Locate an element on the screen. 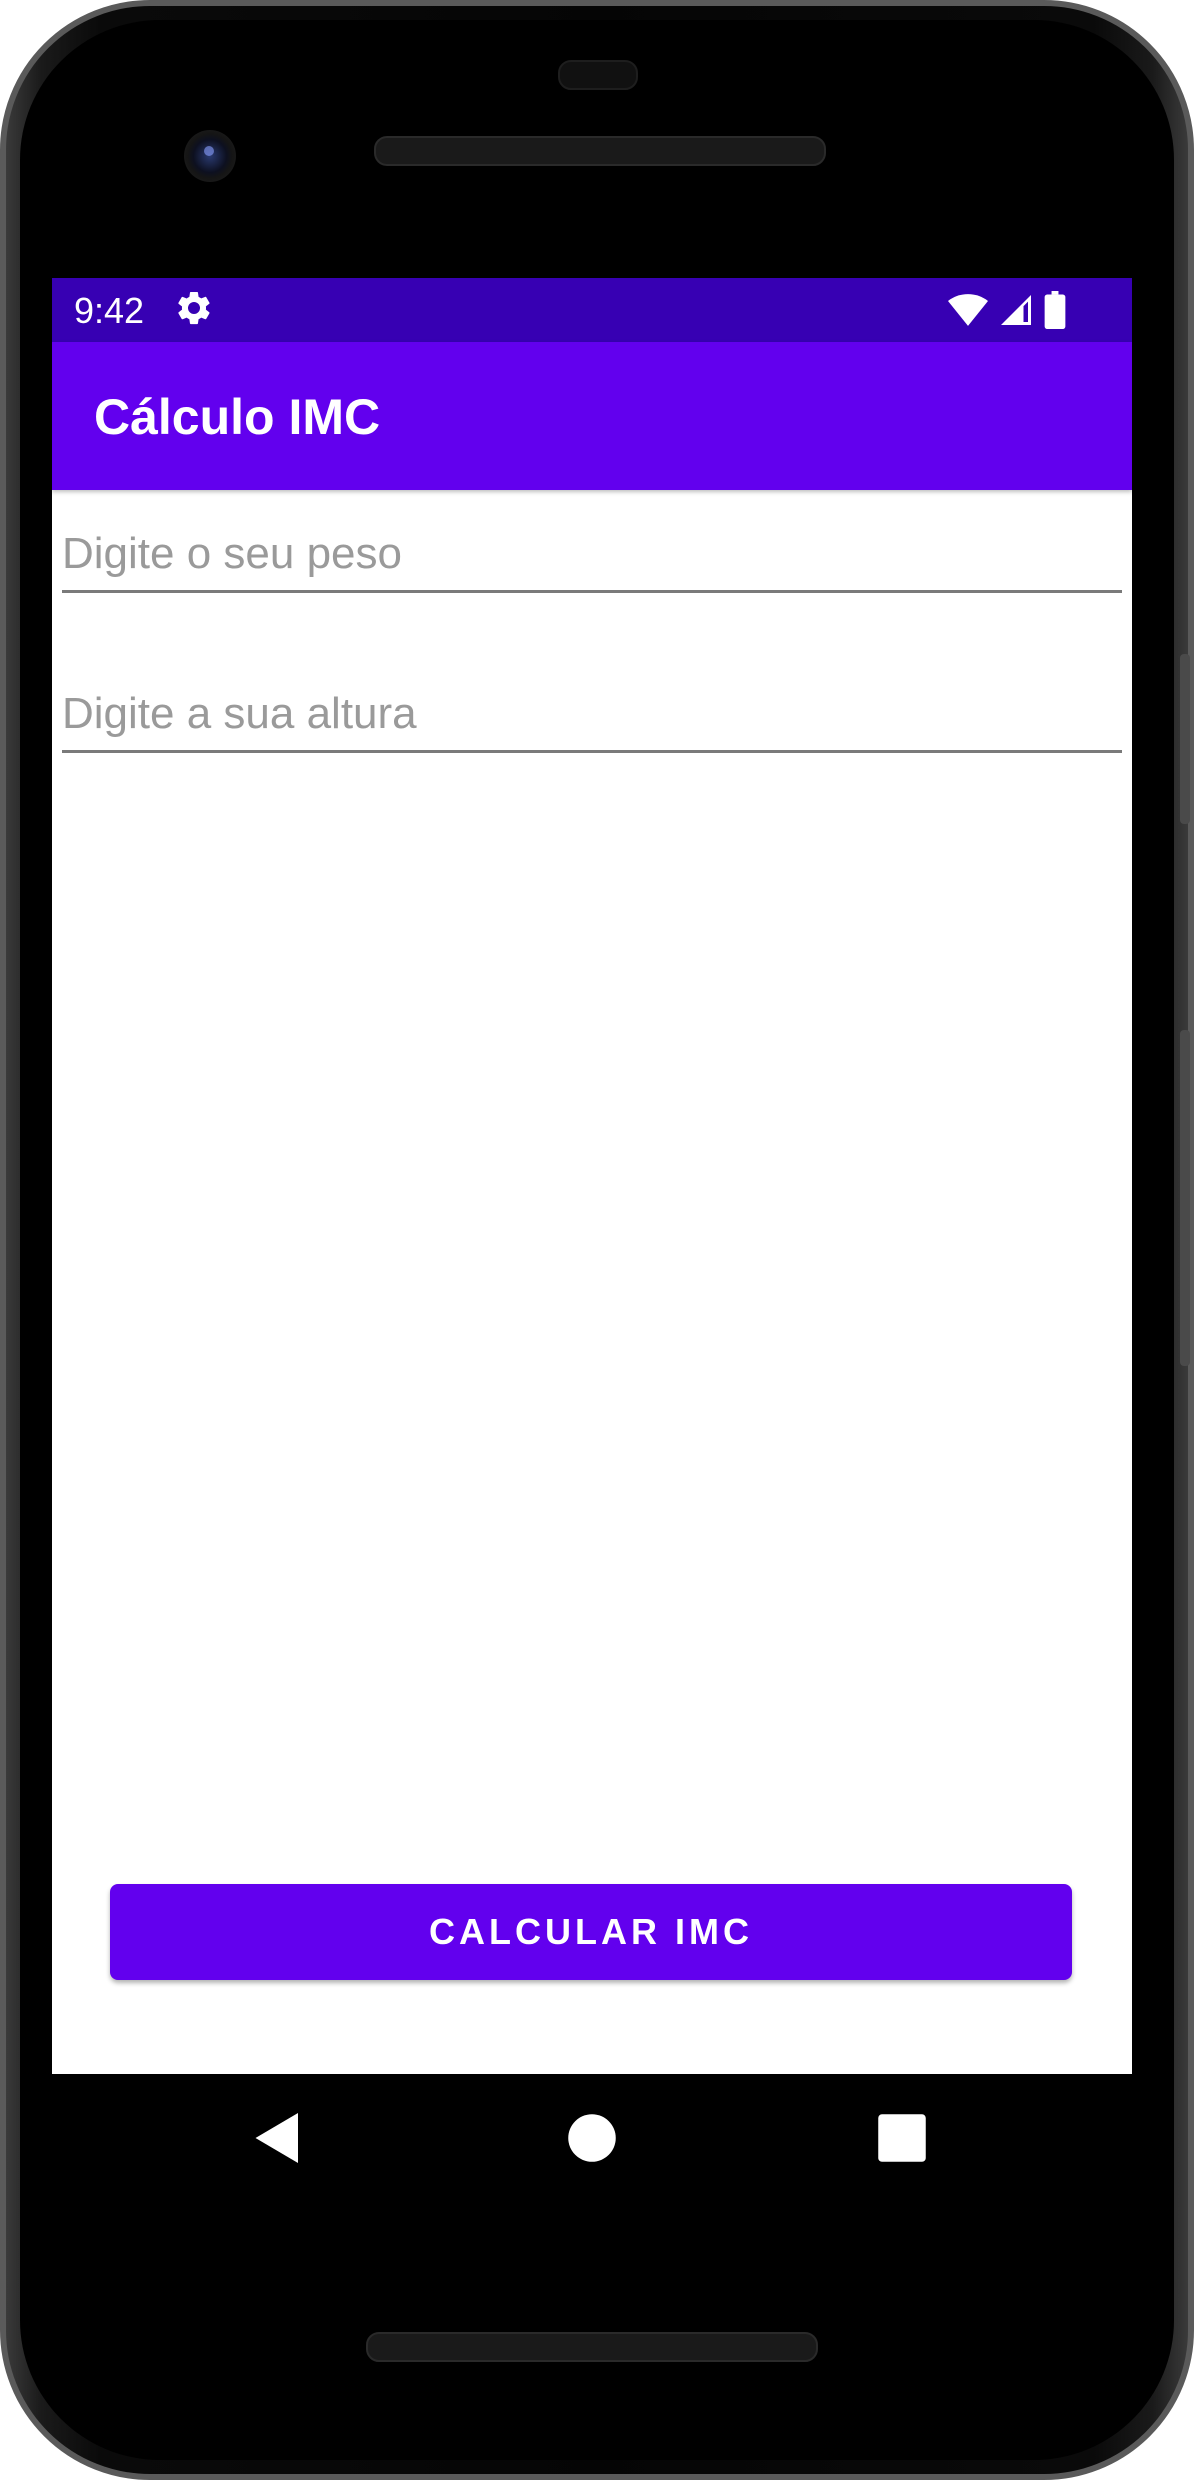 The width and height of the screenshot is (1194, 2480). height-field is located at coordinates (592, 715).